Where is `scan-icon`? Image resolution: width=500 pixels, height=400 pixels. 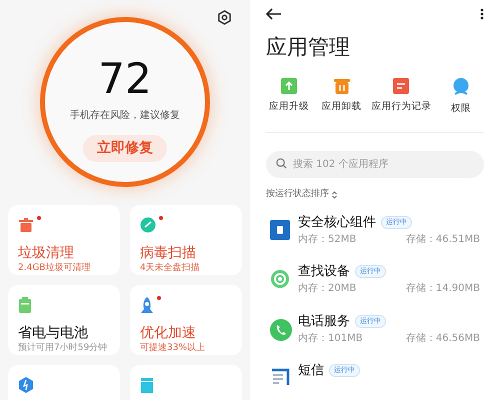 scan-icon is located at coordinates (148, 225).